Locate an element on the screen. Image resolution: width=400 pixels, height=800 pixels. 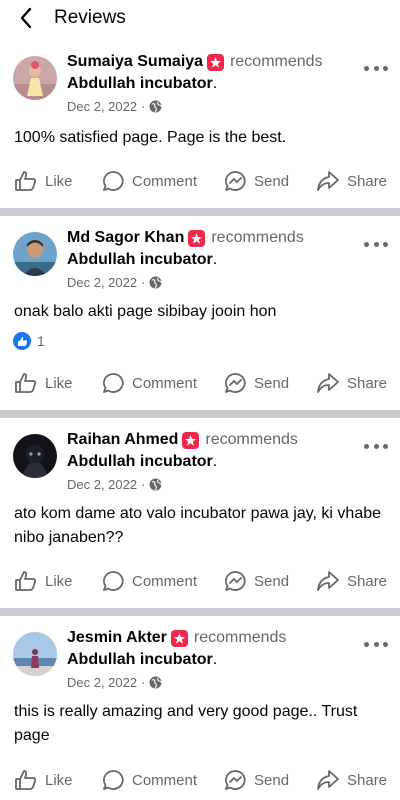
reviewer-name: Sumaiya Sumaiya is located at coordinates (135, 62).